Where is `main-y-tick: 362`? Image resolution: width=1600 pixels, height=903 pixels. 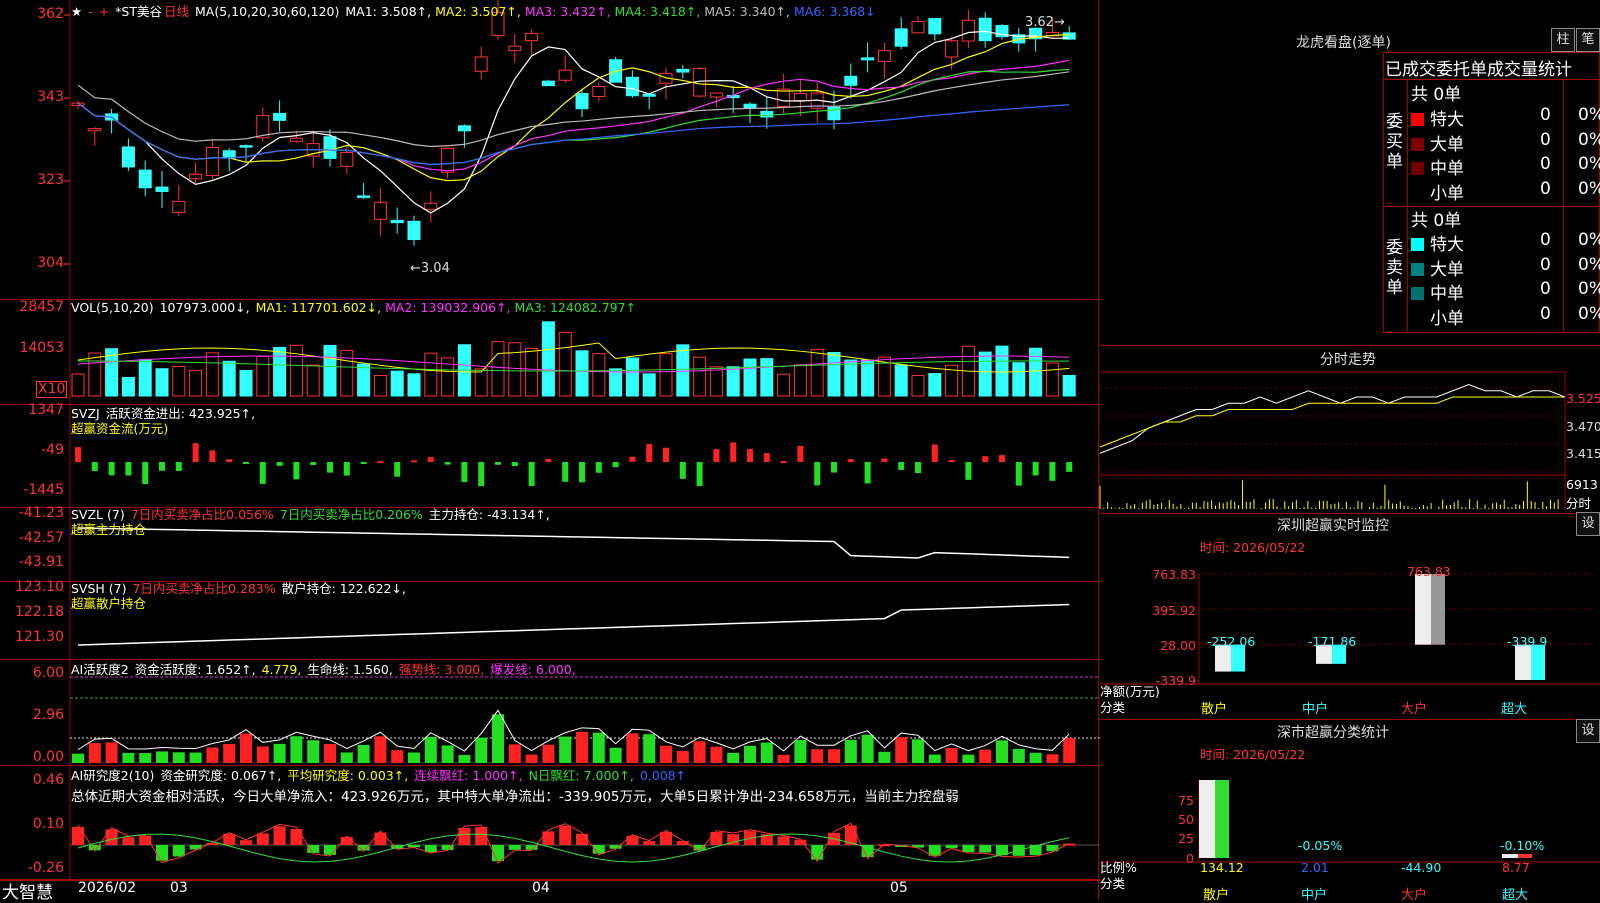 main-y-tick: 362 is located at coordinates (50, 14).